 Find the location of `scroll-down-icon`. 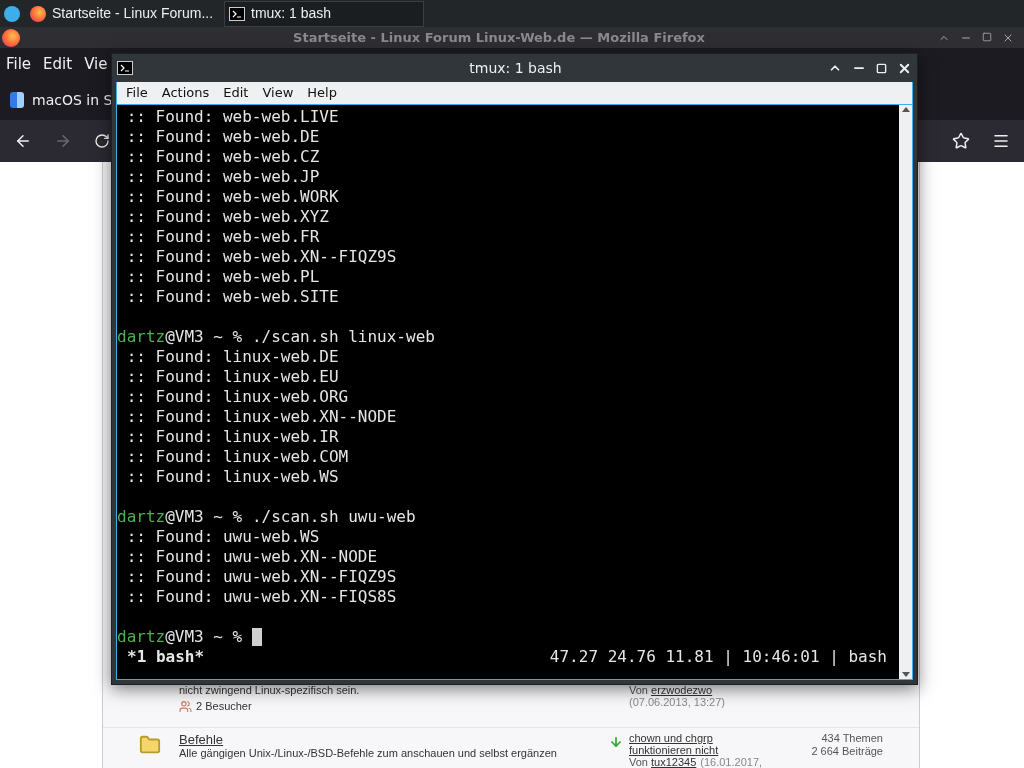

scroll-down-icon is located at coordinates (905, 674).